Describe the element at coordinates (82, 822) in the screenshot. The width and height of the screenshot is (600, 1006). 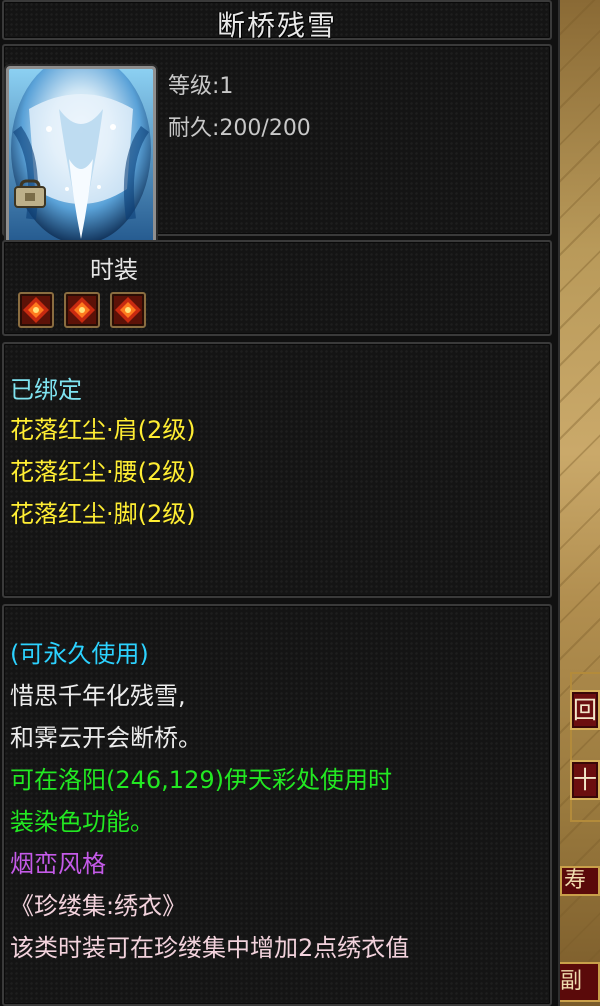
I see `dye-info-line-2: 装染色功能。` at that location.